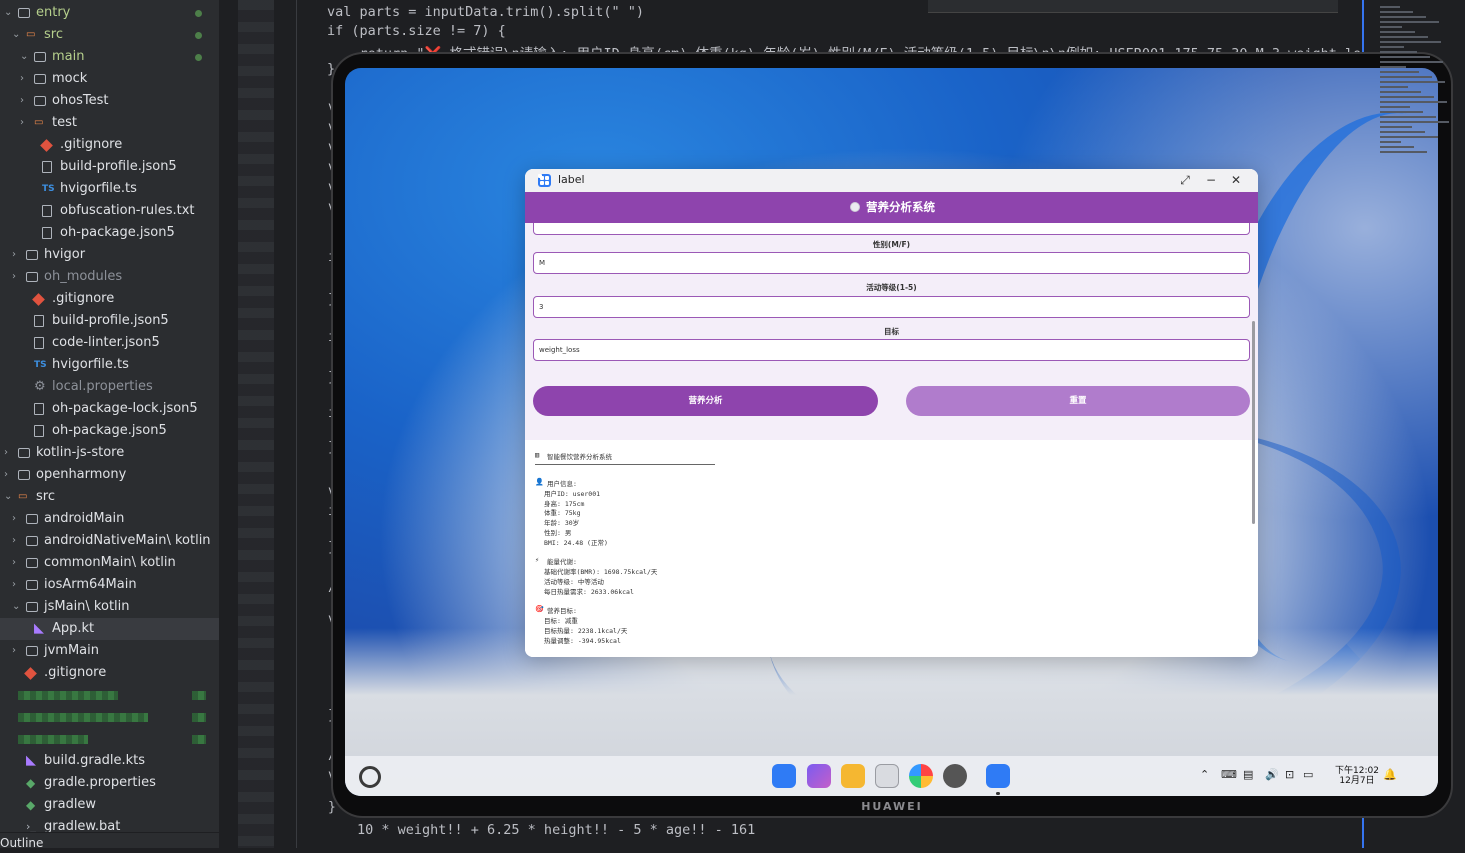 The image size is (1465, 853). What do you see at coordinates (921, 776) in the screenshot?
I see `gallery-icon` at bounding box center [921, 776].